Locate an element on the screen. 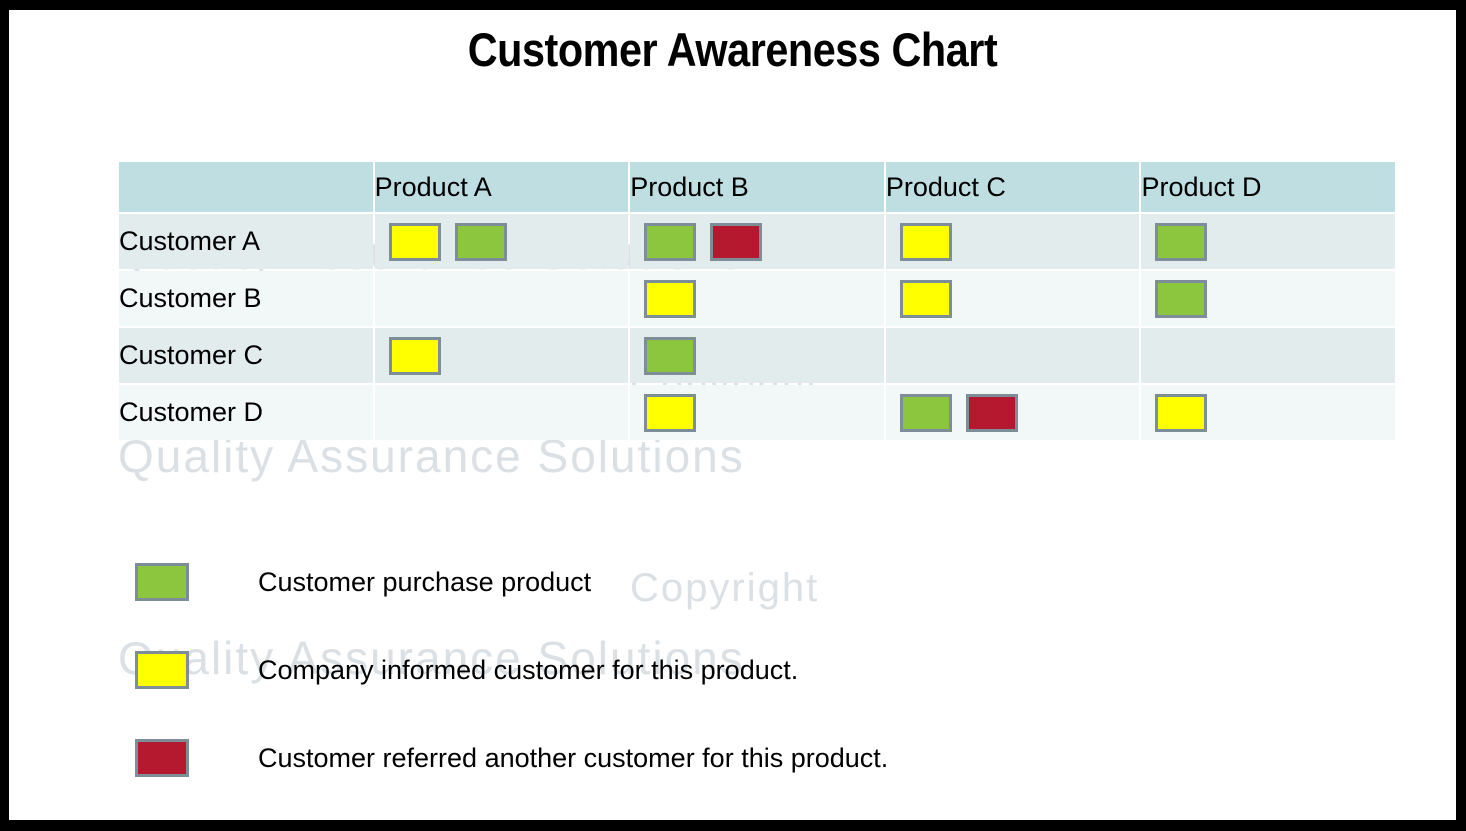 This screenshot has width=1466, height=831. cell-r3-c2 is located at coordinates (757, 355).